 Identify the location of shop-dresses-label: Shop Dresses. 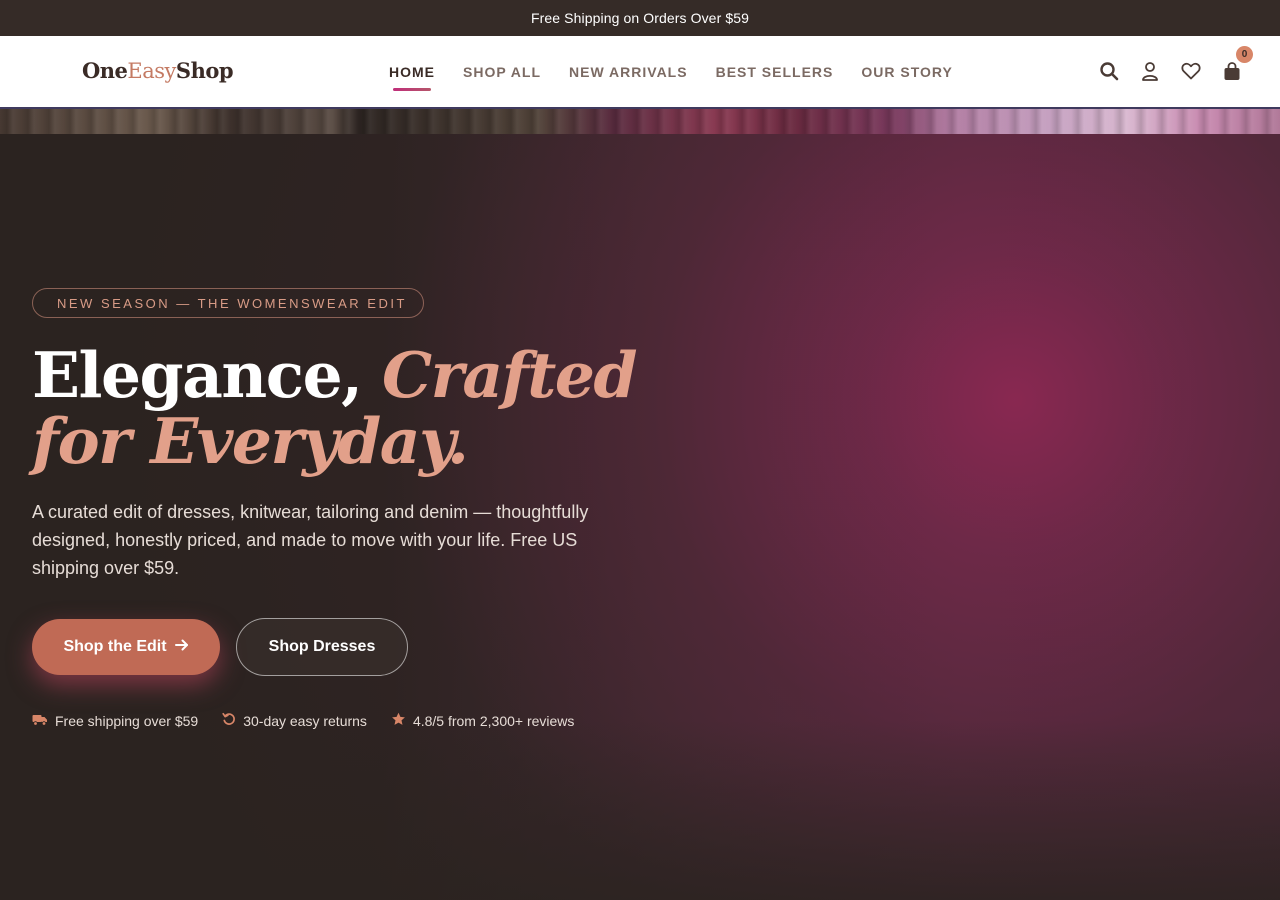
(322, 646).